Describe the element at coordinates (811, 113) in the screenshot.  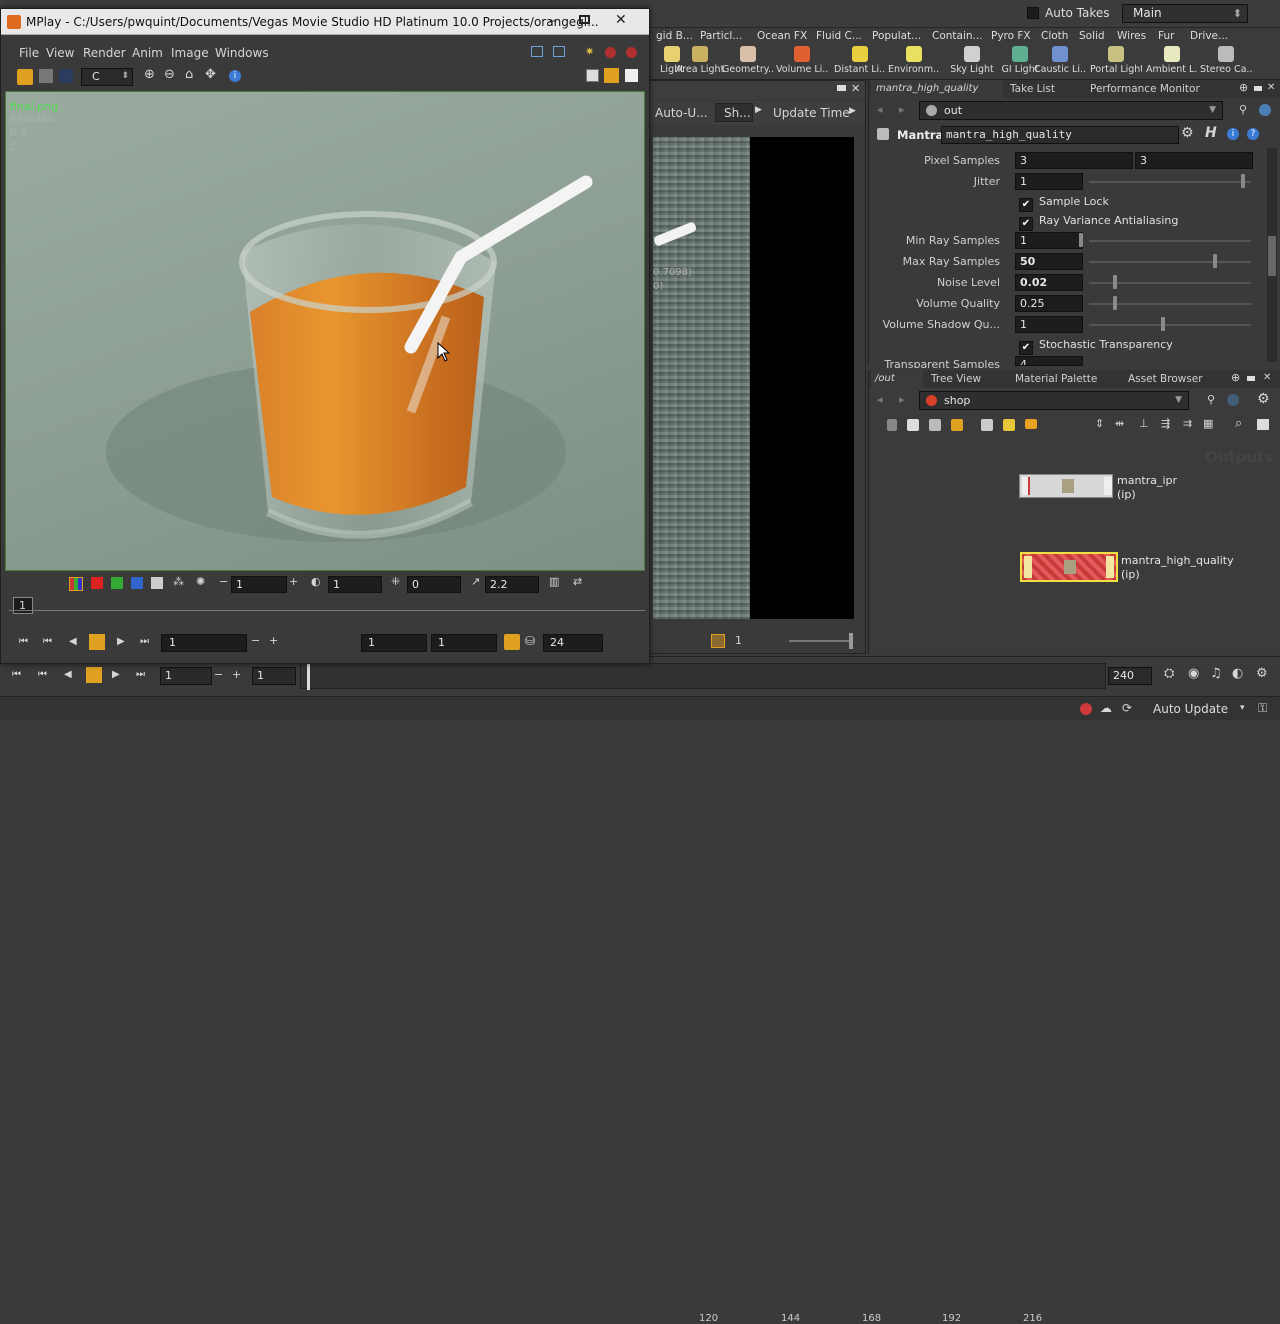
I see `update-time-label: Update Time` at that location.